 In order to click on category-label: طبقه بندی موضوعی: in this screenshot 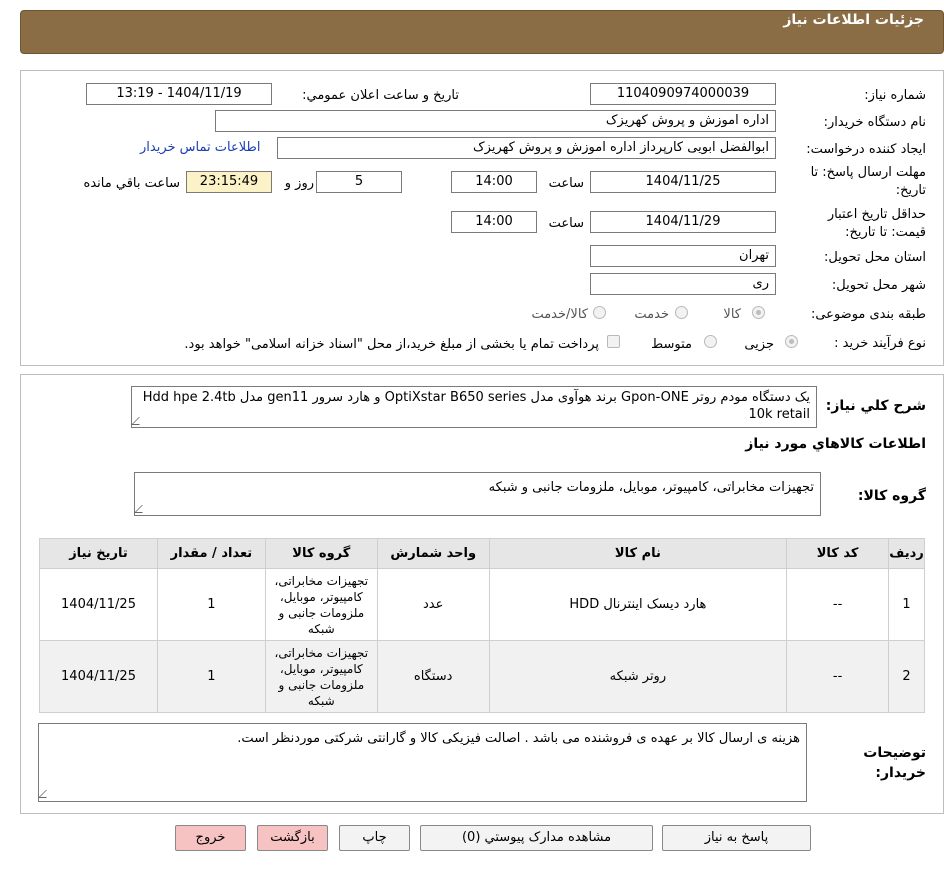, I will do `click(868, 314)`.